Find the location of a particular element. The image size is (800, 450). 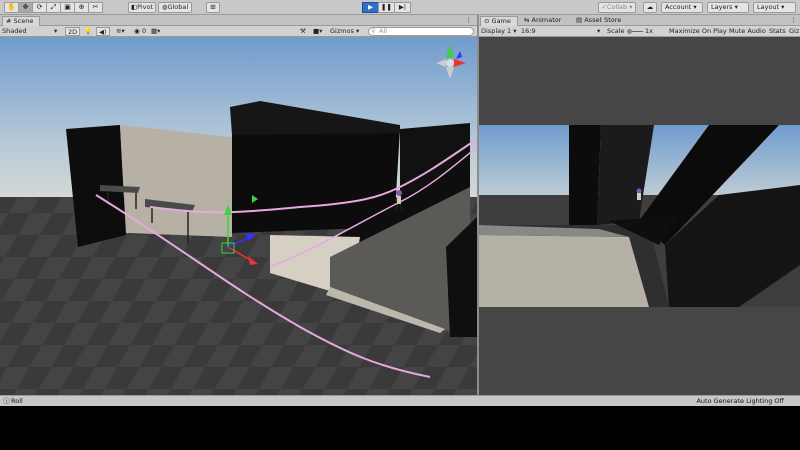

layout-label: Layout is located at coordinates (768, 7).